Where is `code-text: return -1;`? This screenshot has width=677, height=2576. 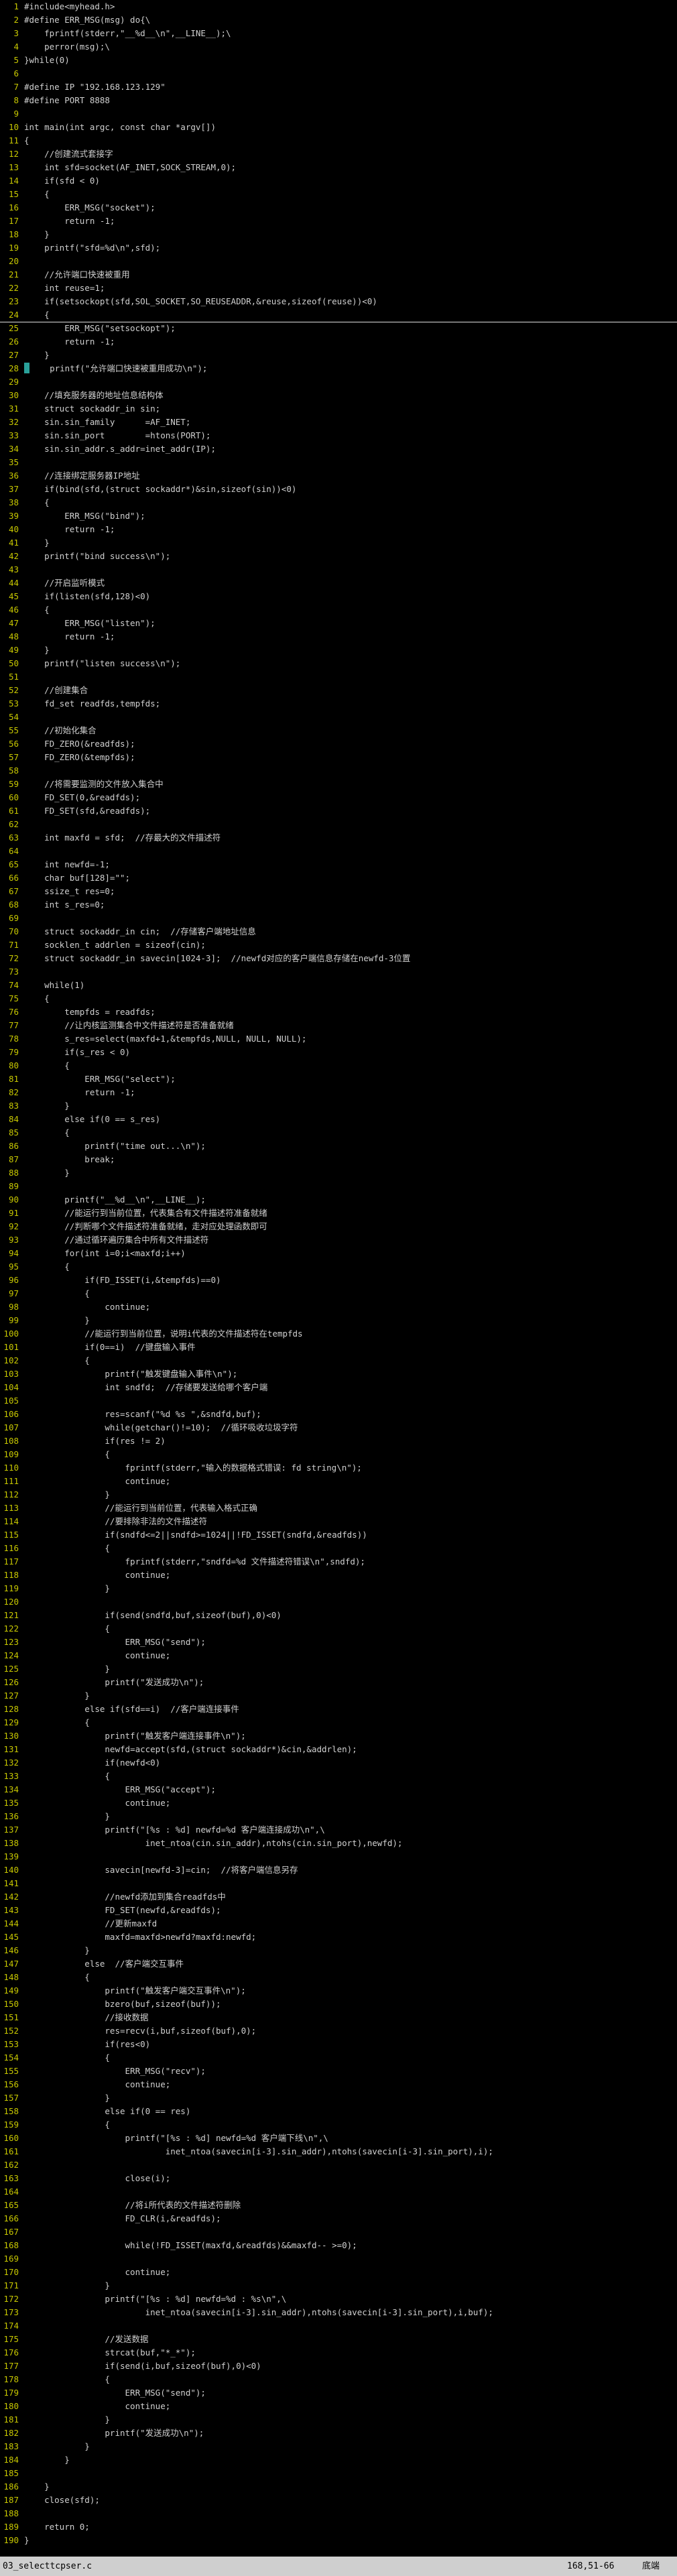 code-text: return -1; is located at coordinates (69, 529).